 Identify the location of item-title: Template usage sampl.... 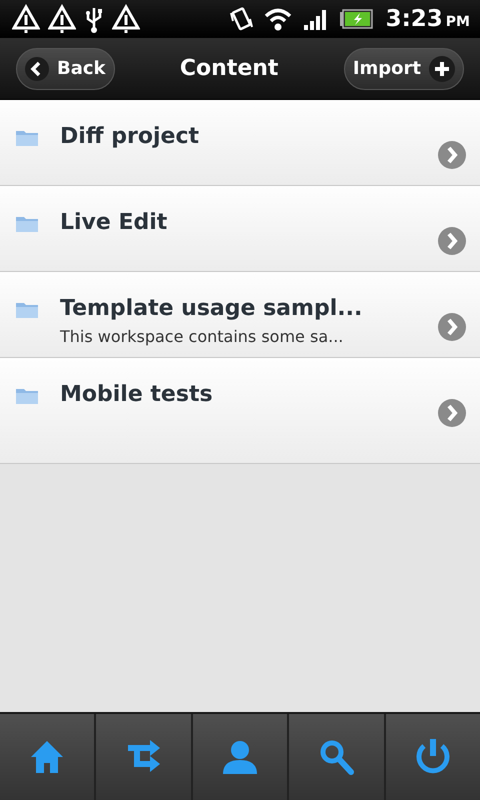
(212, 308).